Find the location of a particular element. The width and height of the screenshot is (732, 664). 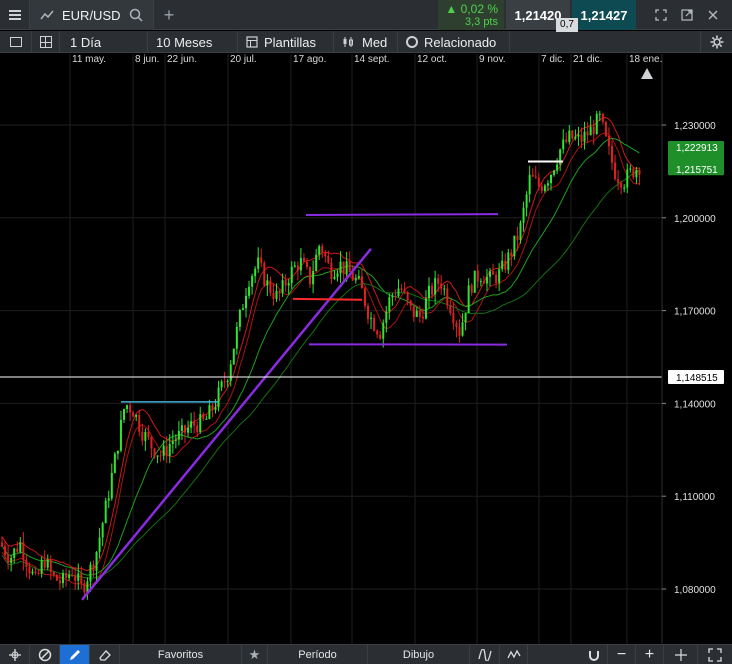

layout-button is located at coordinates (46, 42).